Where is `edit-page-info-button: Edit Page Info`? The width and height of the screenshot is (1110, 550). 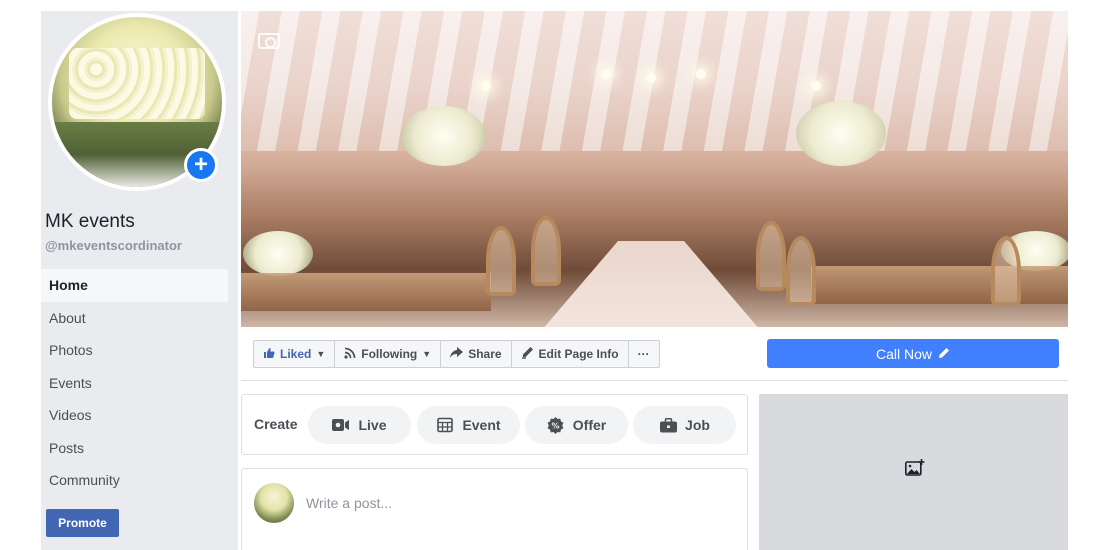 edit-page-info-button: Edit Page Info is located at coordinates (569, 354).